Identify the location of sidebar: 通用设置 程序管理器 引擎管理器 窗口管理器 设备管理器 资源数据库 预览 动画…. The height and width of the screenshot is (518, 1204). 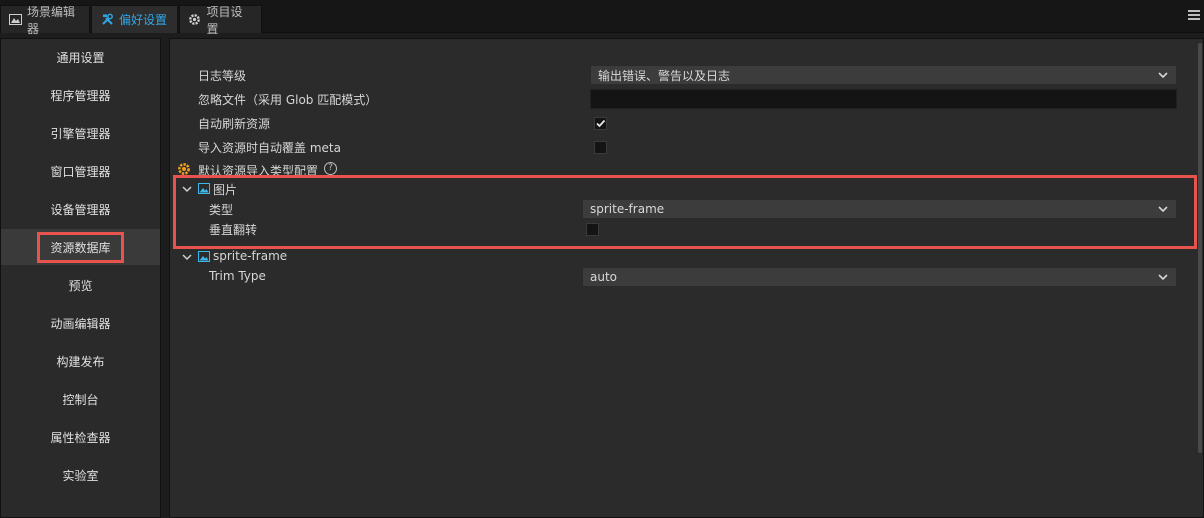
(80, 278).